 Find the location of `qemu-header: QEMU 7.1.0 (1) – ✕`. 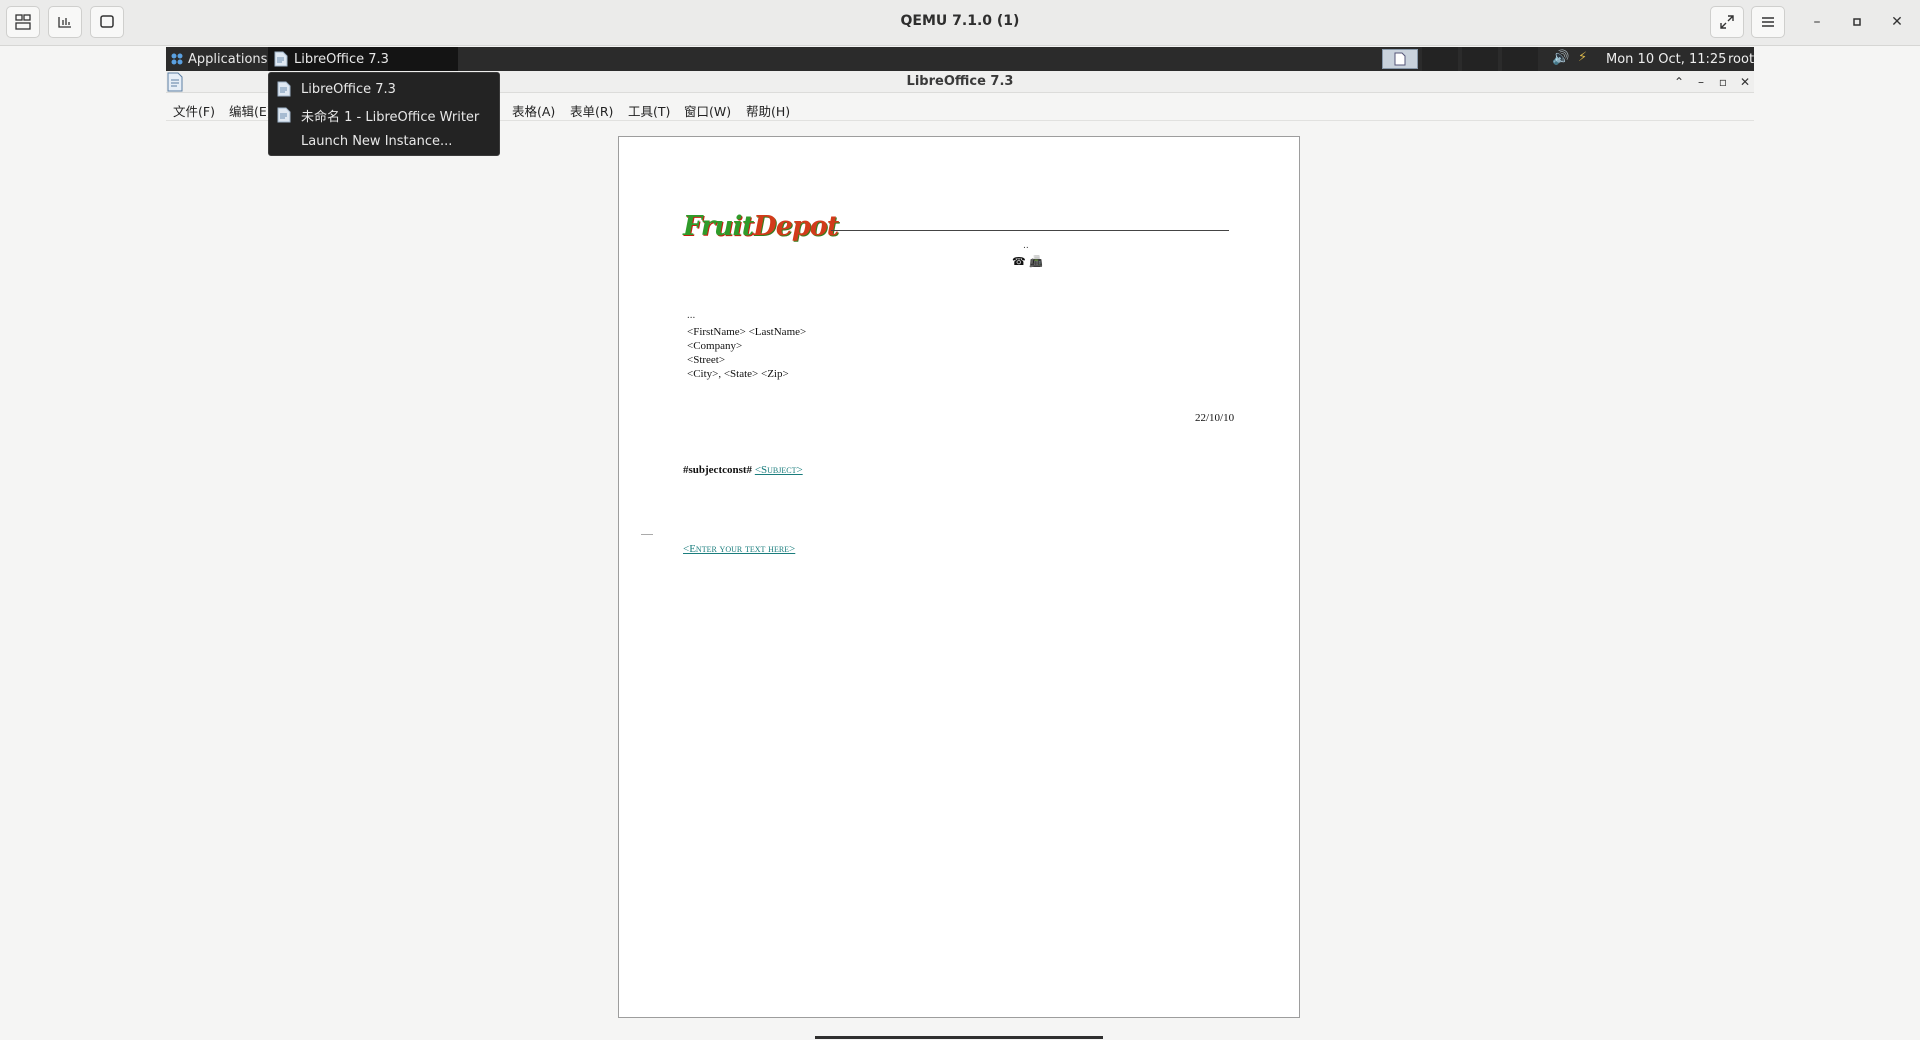

qemu-header: QEMU 7.1.0 (1) – ✕ is located at coordinates (960, 23).